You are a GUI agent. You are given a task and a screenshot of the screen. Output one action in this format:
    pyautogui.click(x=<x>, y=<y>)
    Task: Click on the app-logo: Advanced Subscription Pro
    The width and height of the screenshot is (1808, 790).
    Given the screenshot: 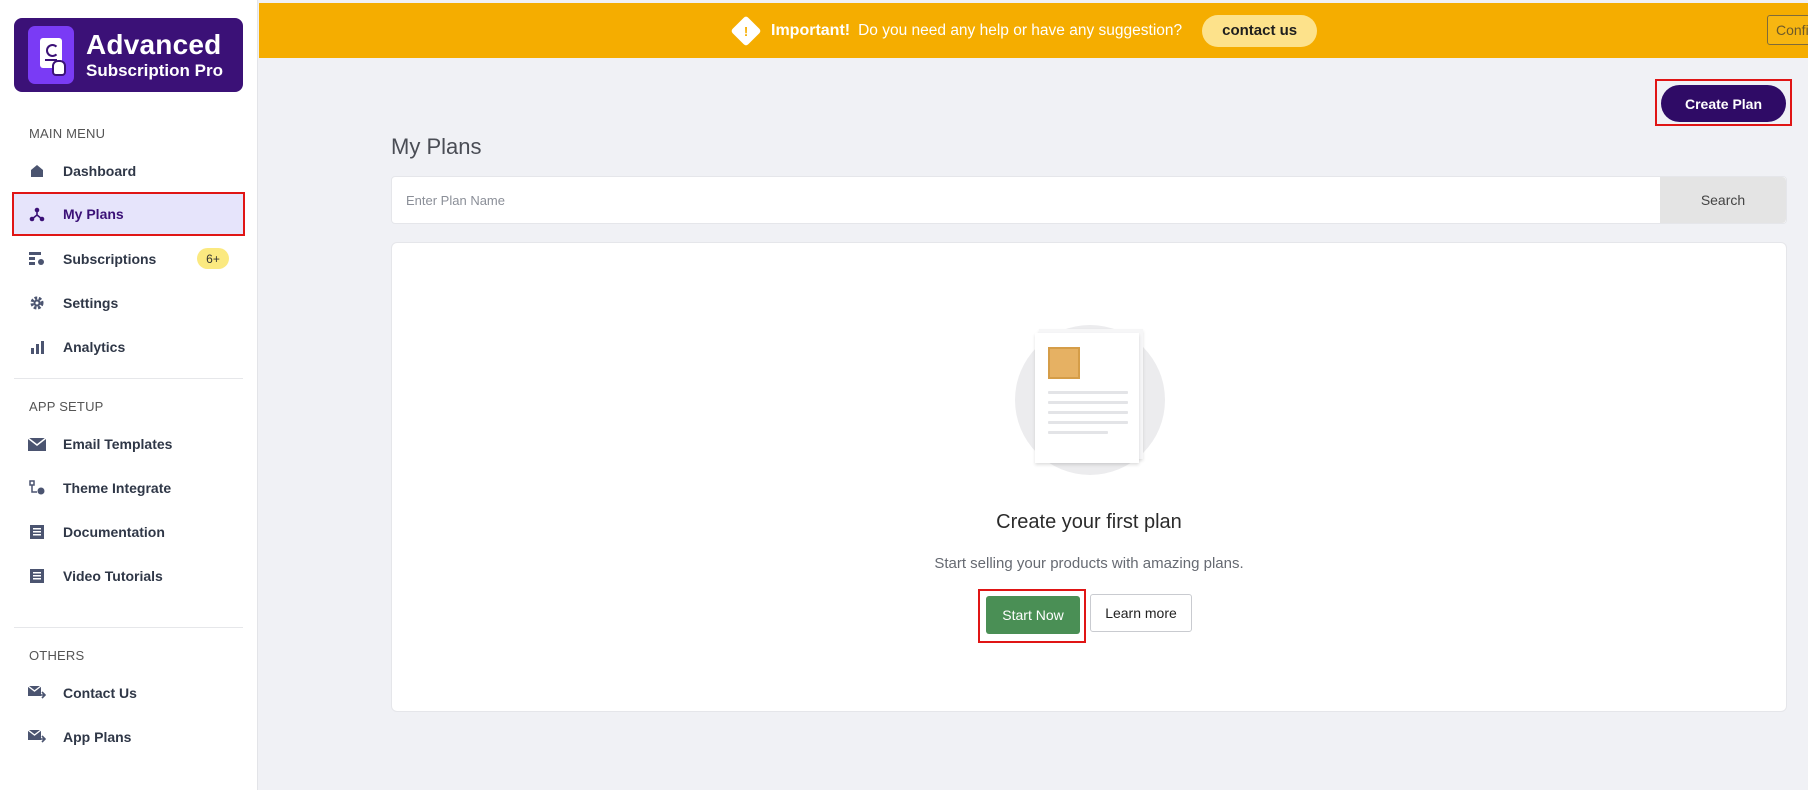 What is the action you would take?
    pyautogui.click(x=128, y=55)
    